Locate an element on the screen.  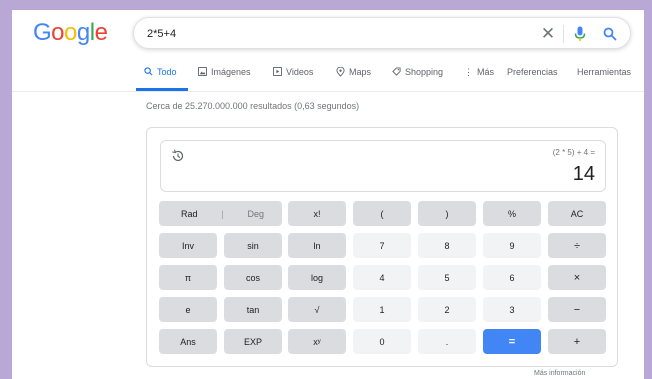
key-add: + is located at coordinates (577, 341).